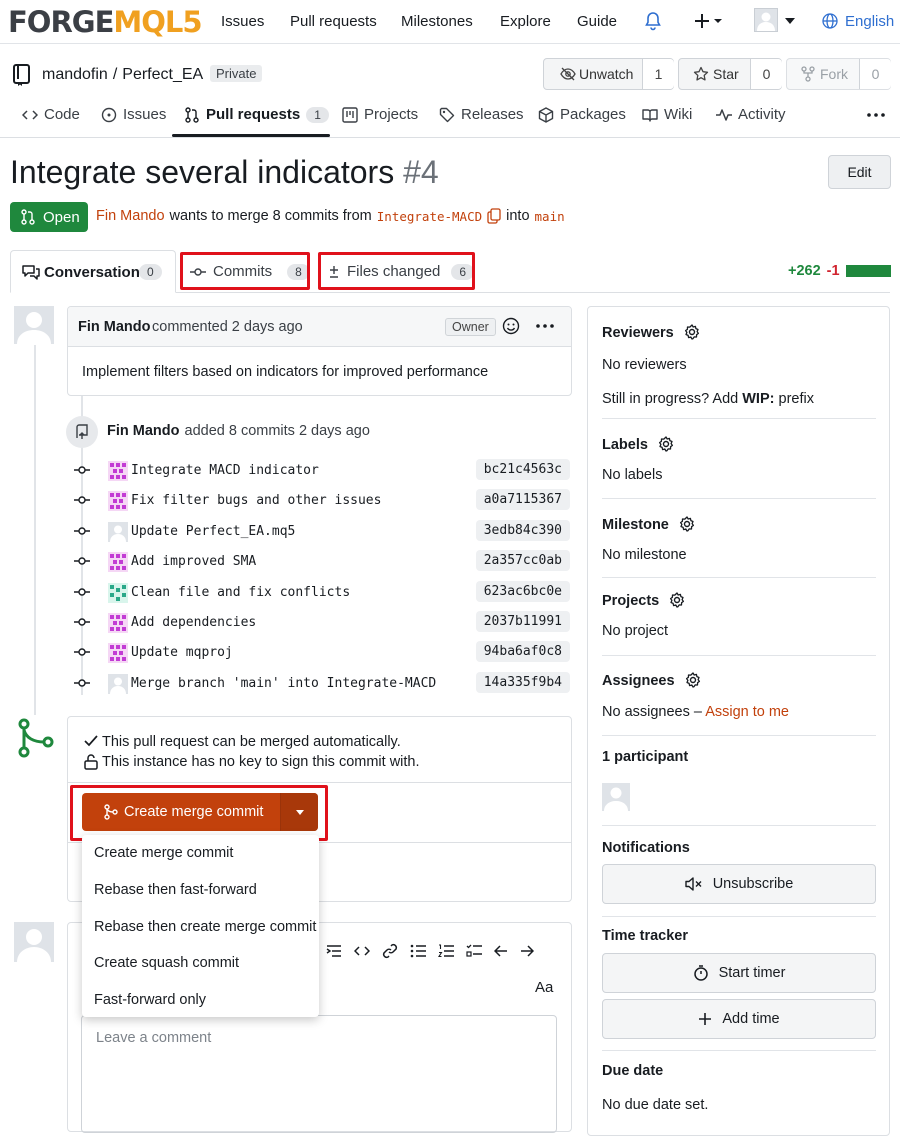 Image resolution: width=900 pixels, height=1136 pixels. Describe the element at coordinates (876, 115) in the screenshot. I see `more-tabs-icon` at that location.